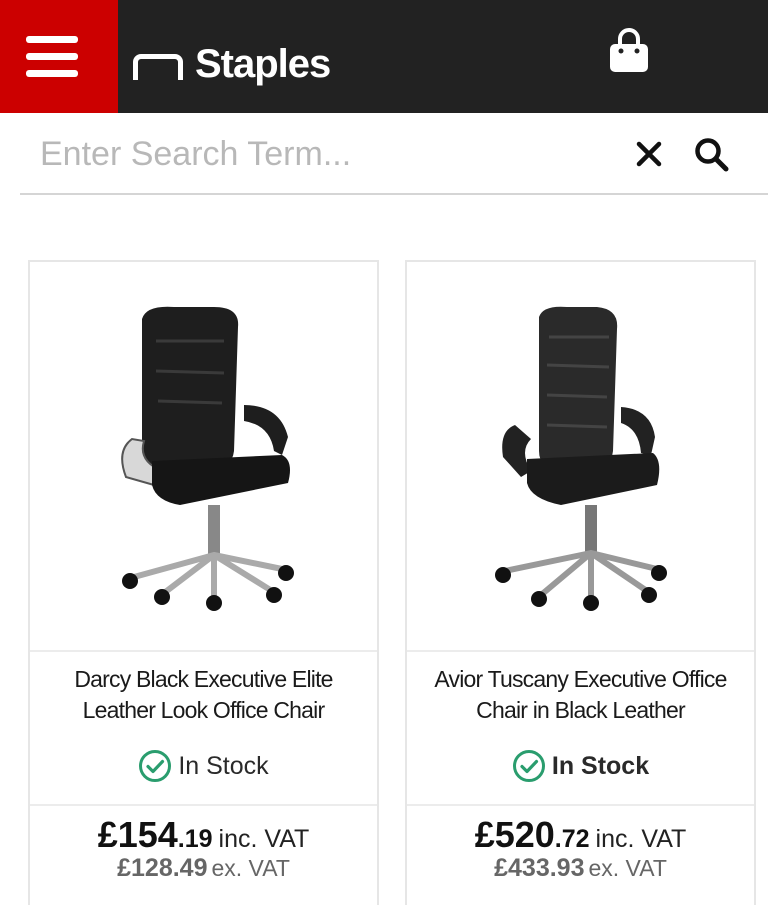 The image size is (768, 905). Describe the element at coordinates (263, 64) in the screenshot. I see `brand-name: Staples` at that location.